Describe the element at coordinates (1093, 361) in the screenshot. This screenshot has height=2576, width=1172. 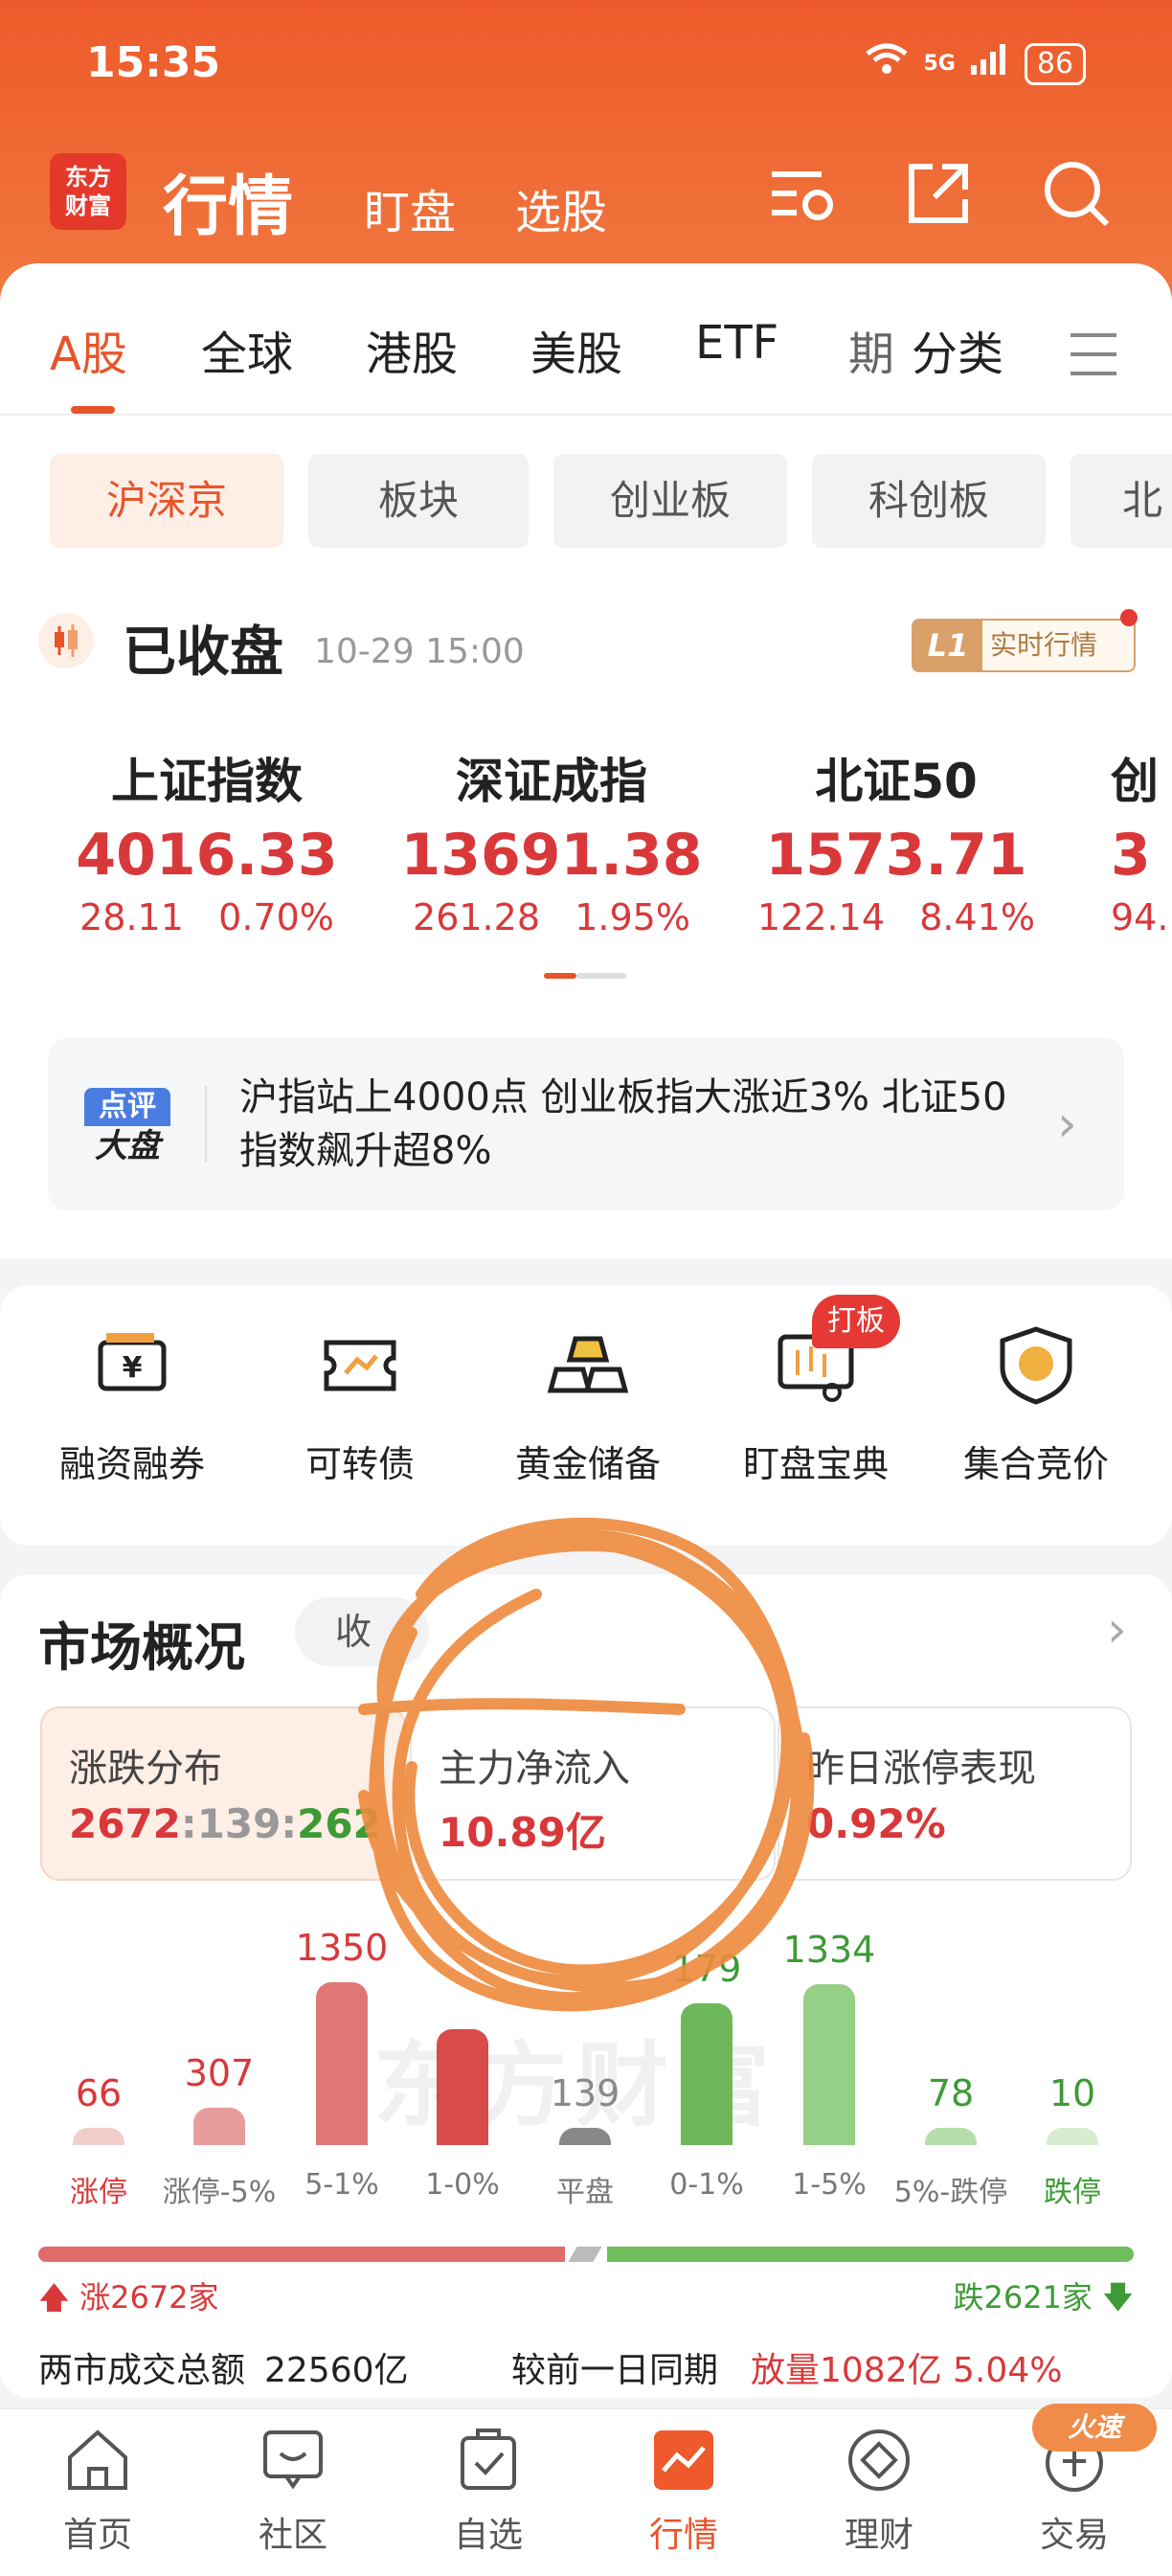
I see `menu-icon` at that location.